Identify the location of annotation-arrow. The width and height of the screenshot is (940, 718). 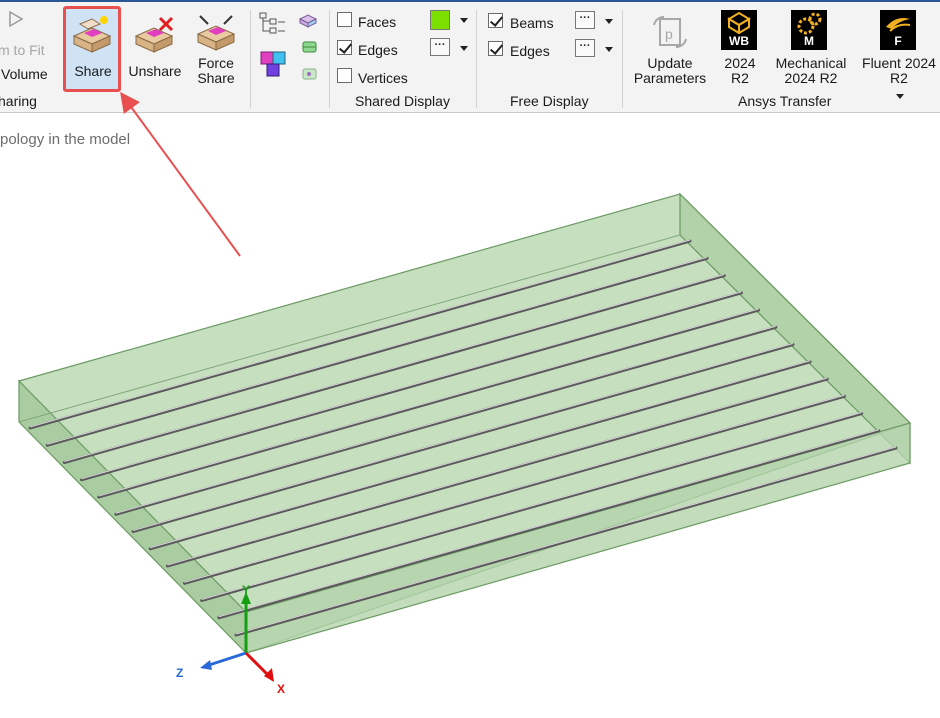
(180, 174).